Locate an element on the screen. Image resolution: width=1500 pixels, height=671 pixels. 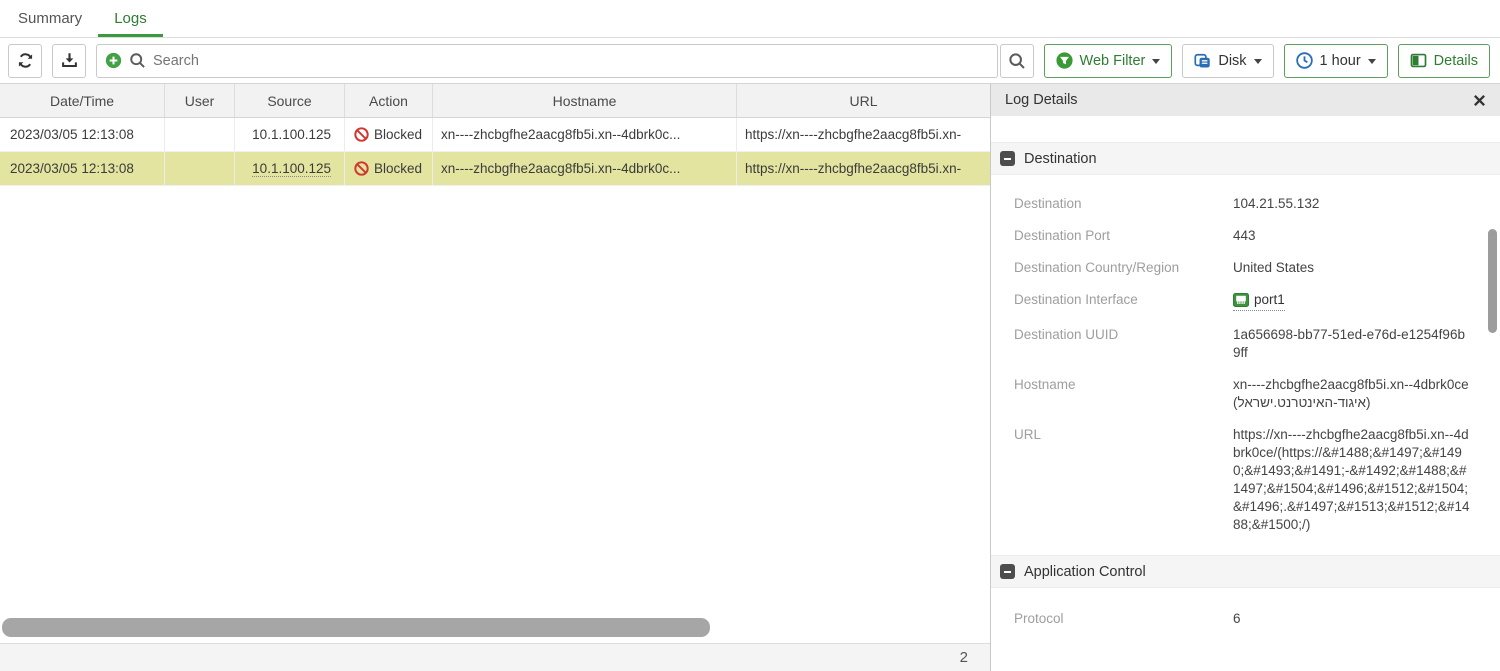
field-label: Destination Port is located at coordinates (1062, 235).